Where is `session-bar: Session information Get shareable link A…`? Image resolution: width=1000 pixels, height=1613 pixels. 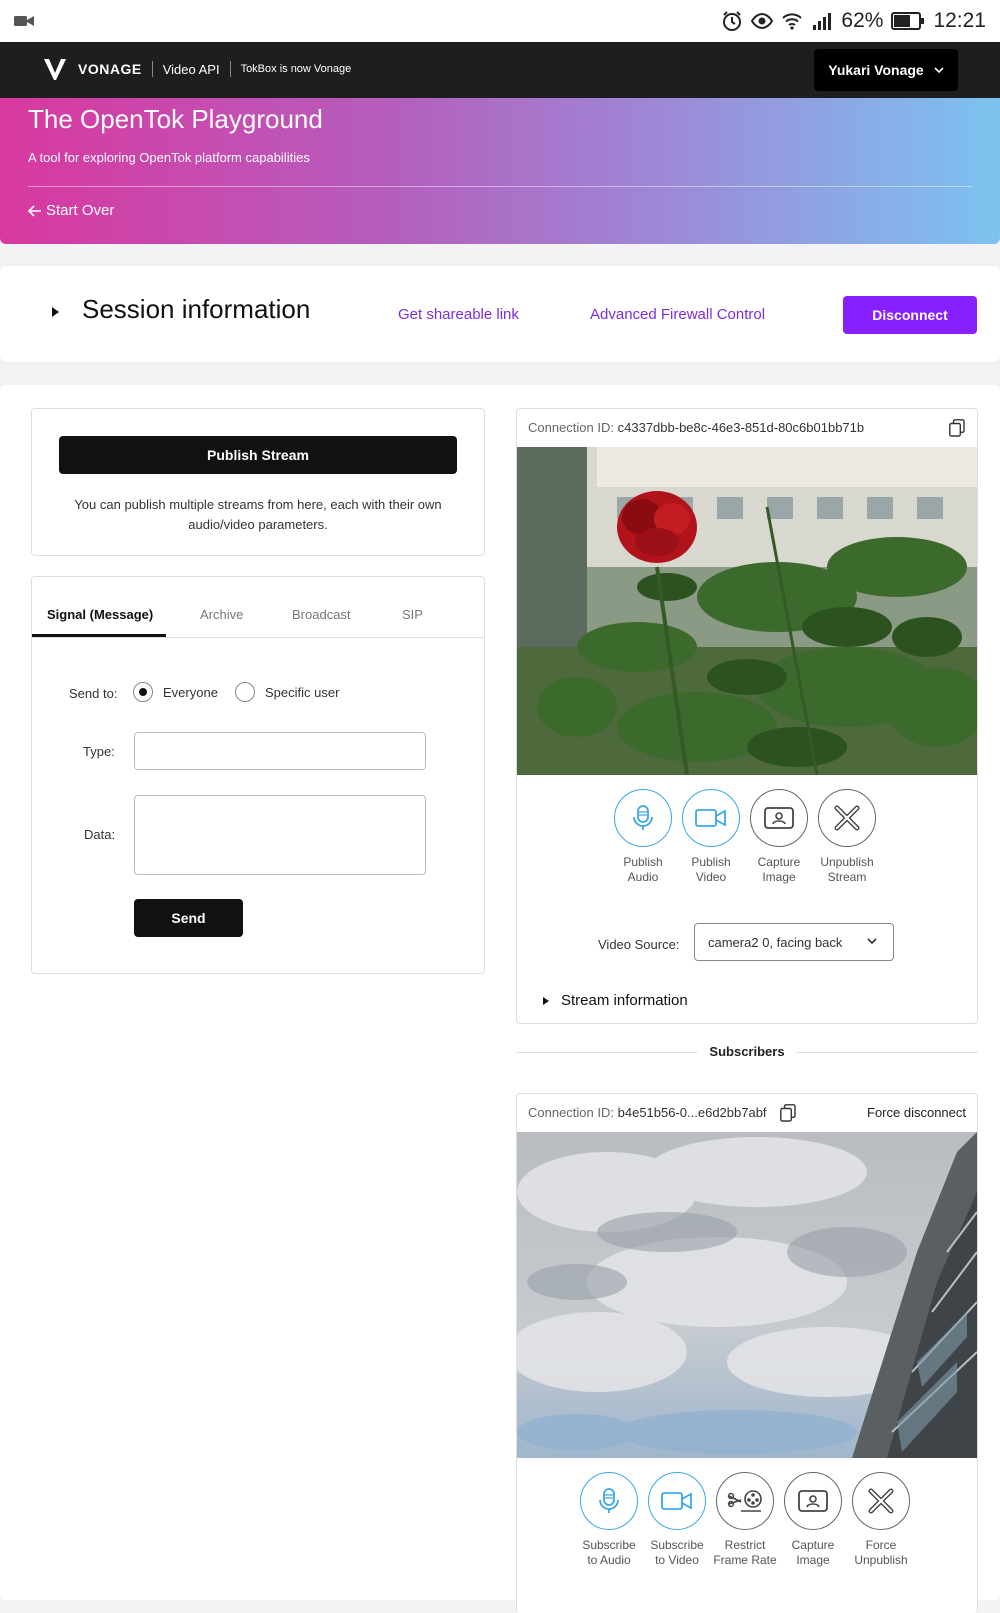 session-bar: Session information Get shareable link A… is located at coordinates (500, 314).